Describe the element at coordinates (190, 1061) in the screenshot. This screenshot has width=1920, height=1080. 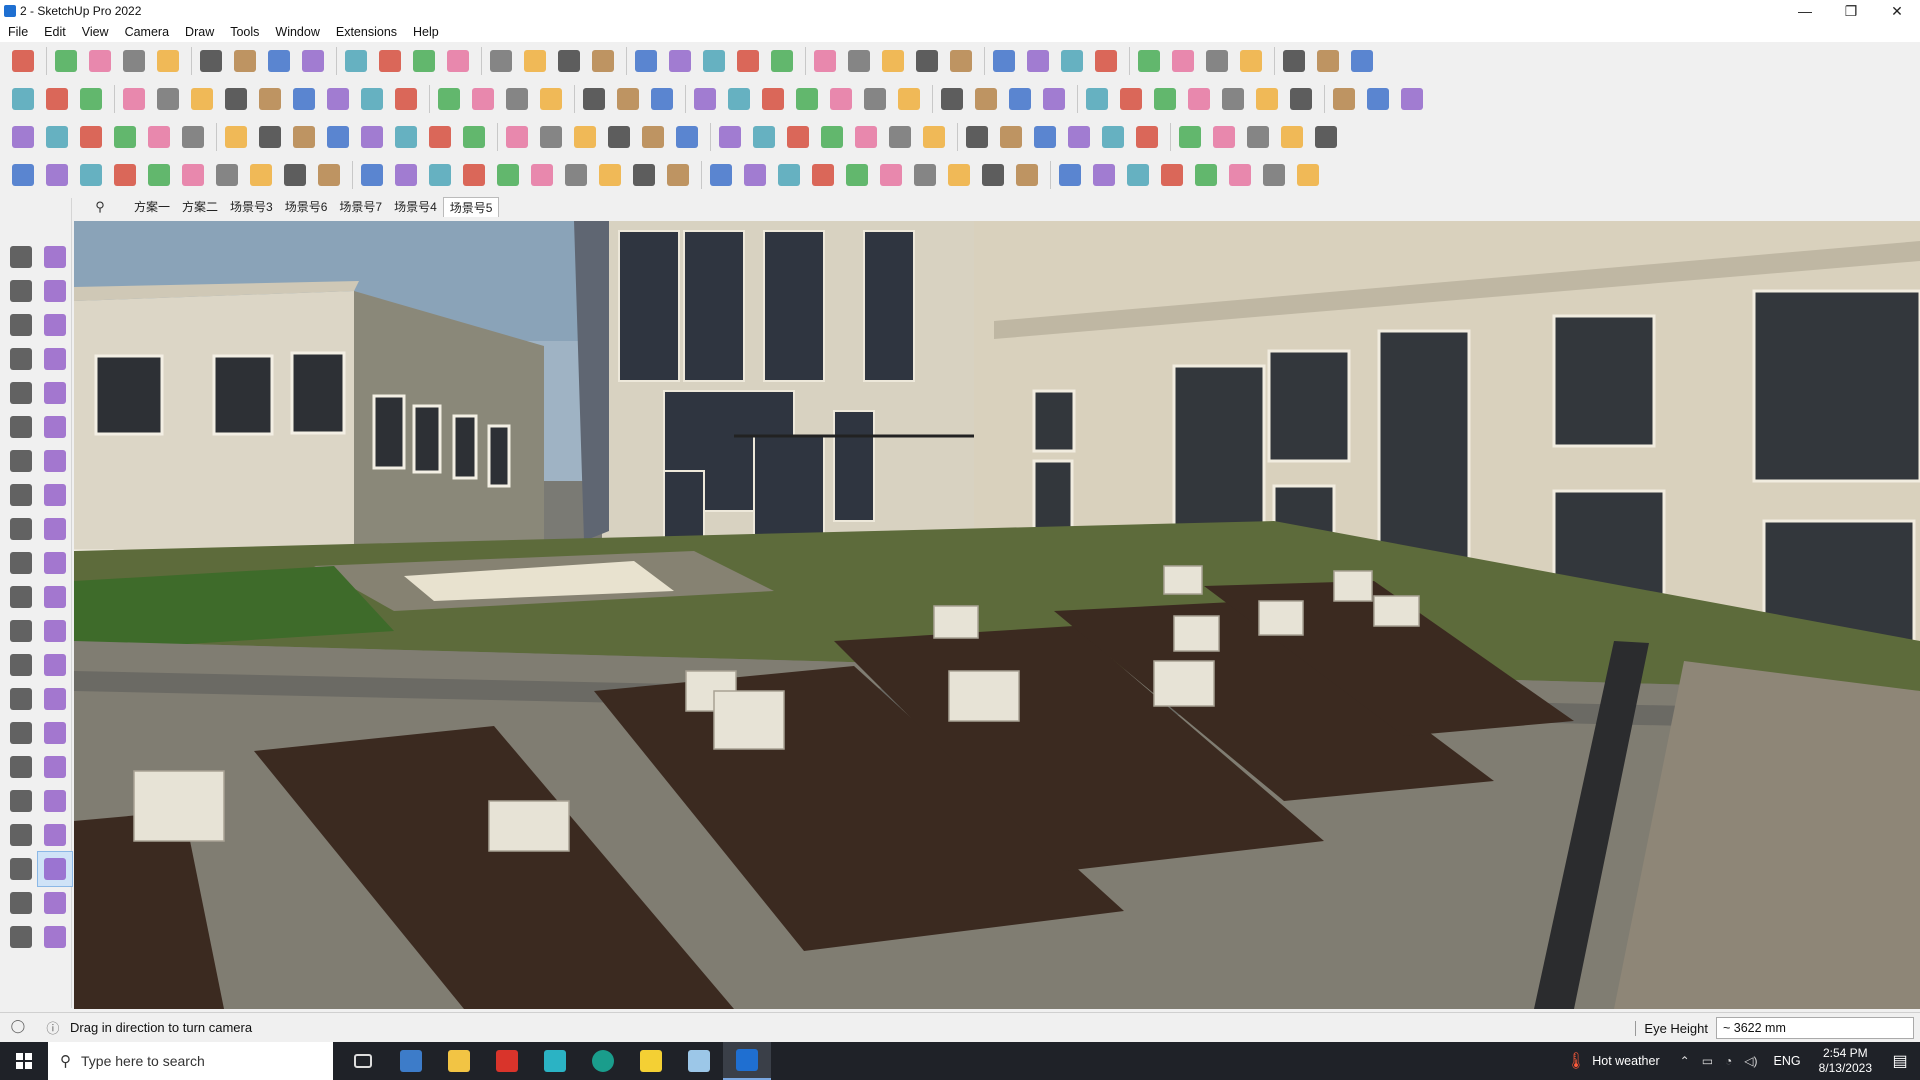
I see `taskbar-search: ⚲ Type here to search` at that location.